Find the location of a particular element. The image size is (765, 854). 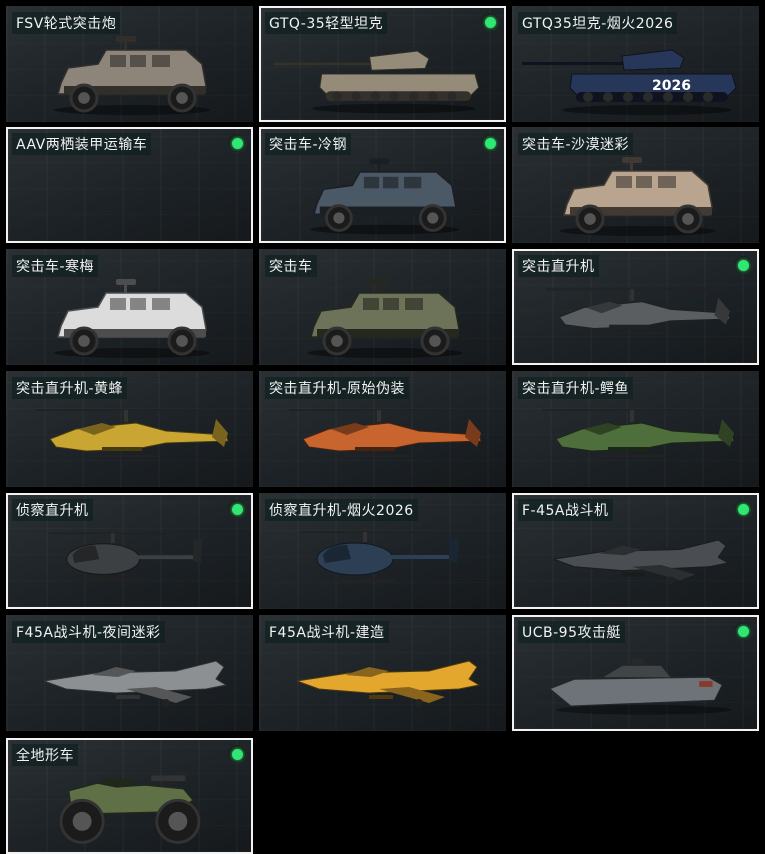

vehicle-name: F45A战斗机-夜间迷彩 is located at coordinates (88, 632).